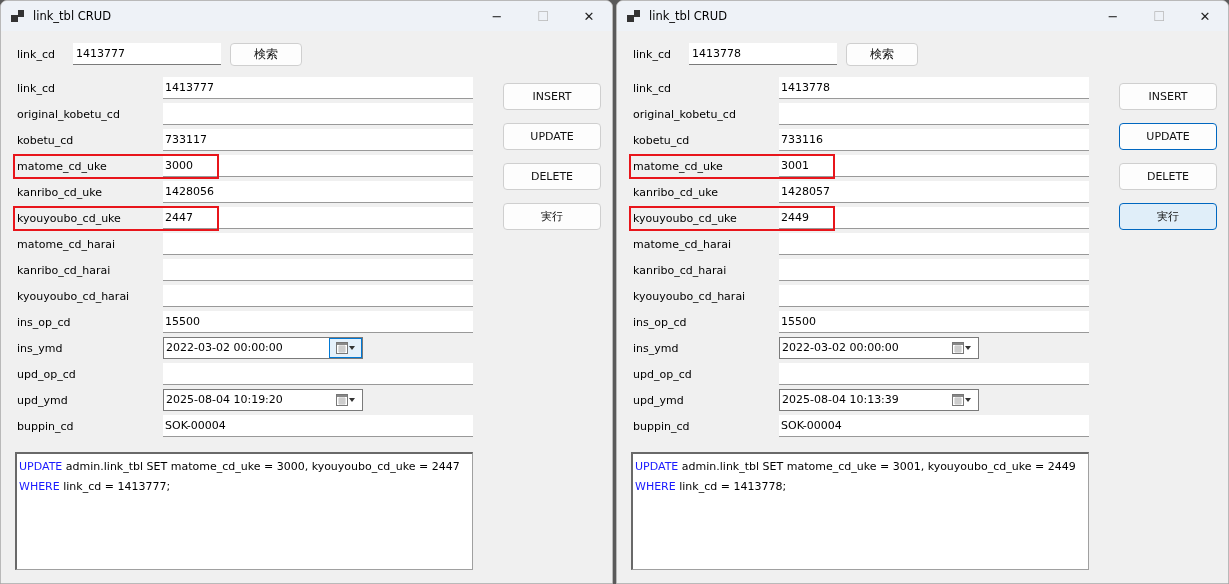  Describe the element at coordinates (934, 140) in the screenshot. I see `text-field: 733116` at that location.